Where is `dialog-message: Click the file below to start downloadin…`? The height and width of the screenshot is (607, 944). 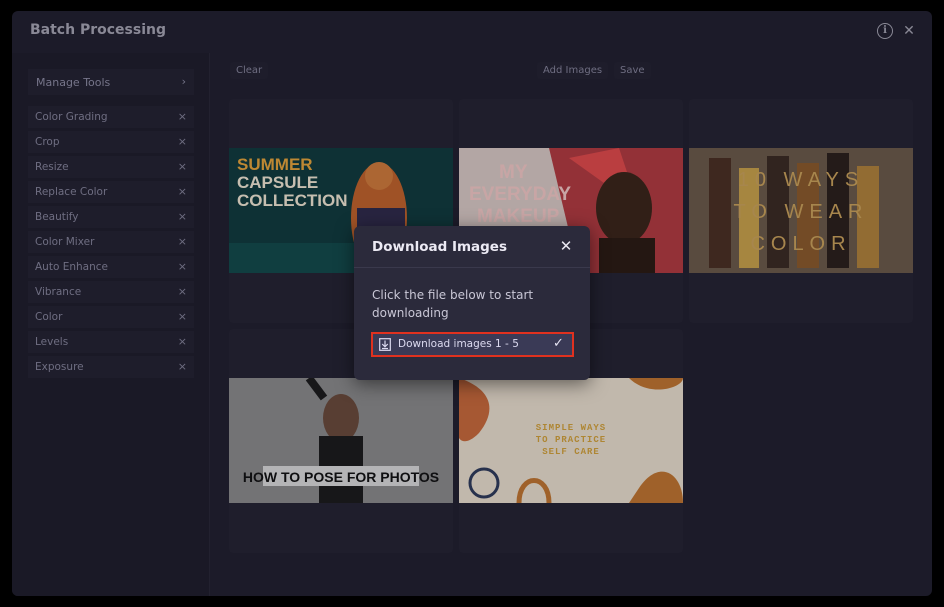 dialog-message: Click the file below to start downloadin… is located at coordinates (453, 304).